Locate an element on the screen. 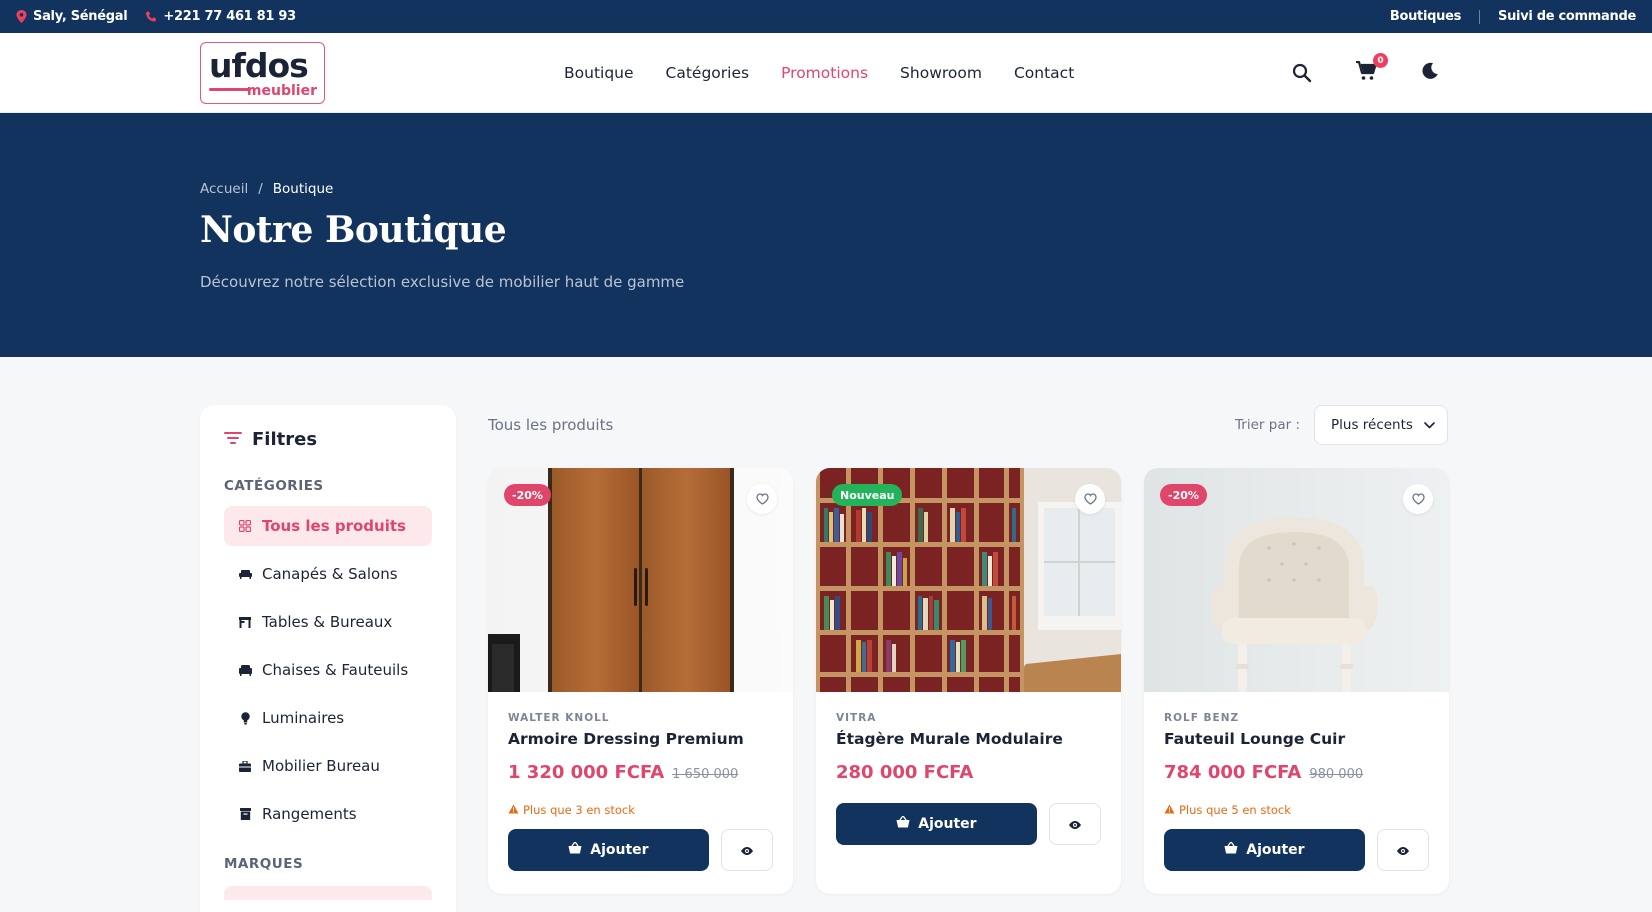  category-label: Tables & Bureaux is located at coordinates (327, 622).